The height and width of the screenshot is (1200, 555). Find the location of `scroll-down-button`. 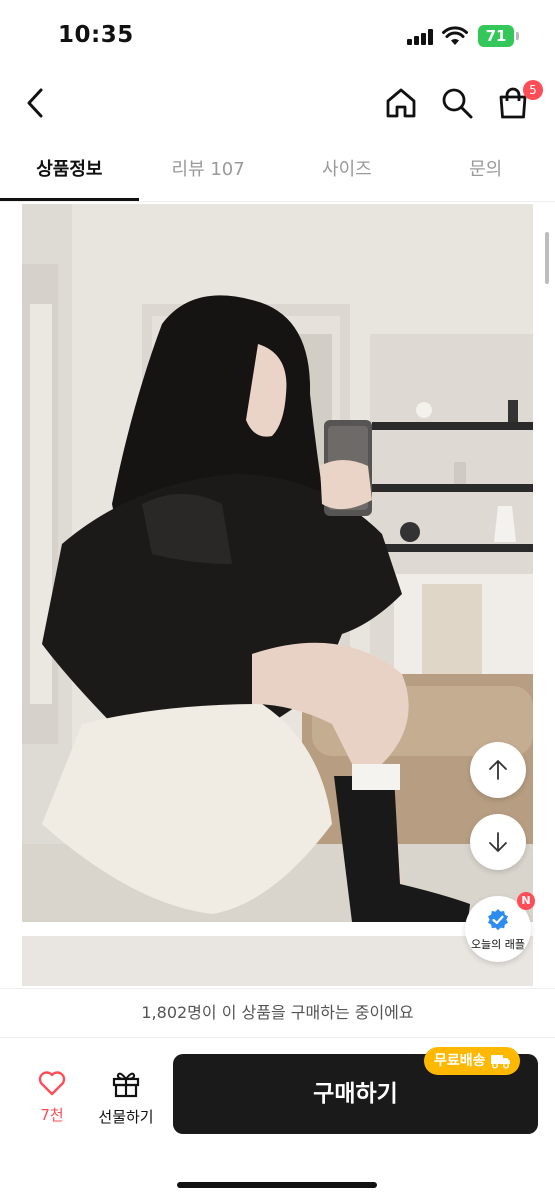

scroll-down-button is located at coordinates (498, 842).